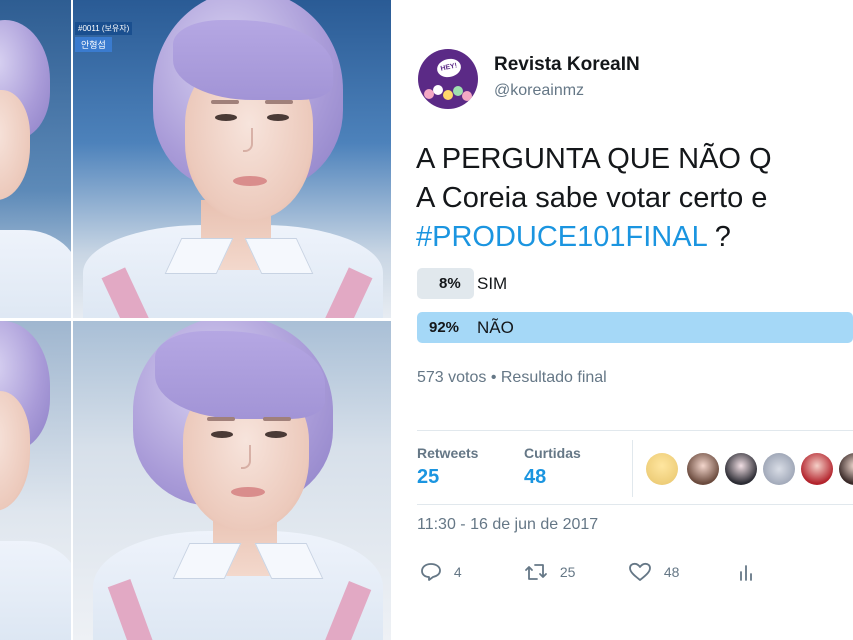 The height and width of the screenshot is (640, 853). What do you see at coordinates (549, 572) in the screenshot?
I see `retweet-button: 25` at bounding box center [549, 572].